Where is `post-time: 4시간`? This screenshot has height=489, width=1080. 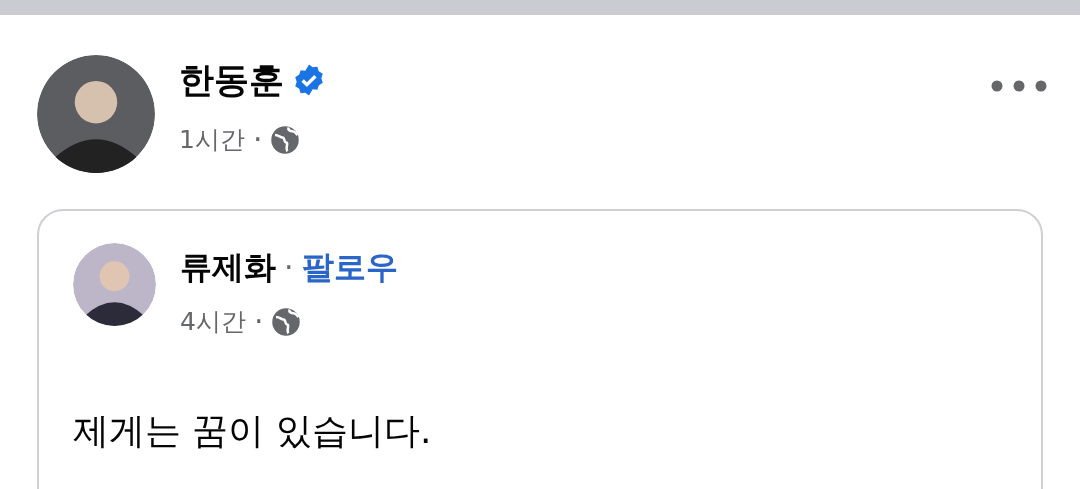
post-time: 4시간 is located at coordinates (213, 321).